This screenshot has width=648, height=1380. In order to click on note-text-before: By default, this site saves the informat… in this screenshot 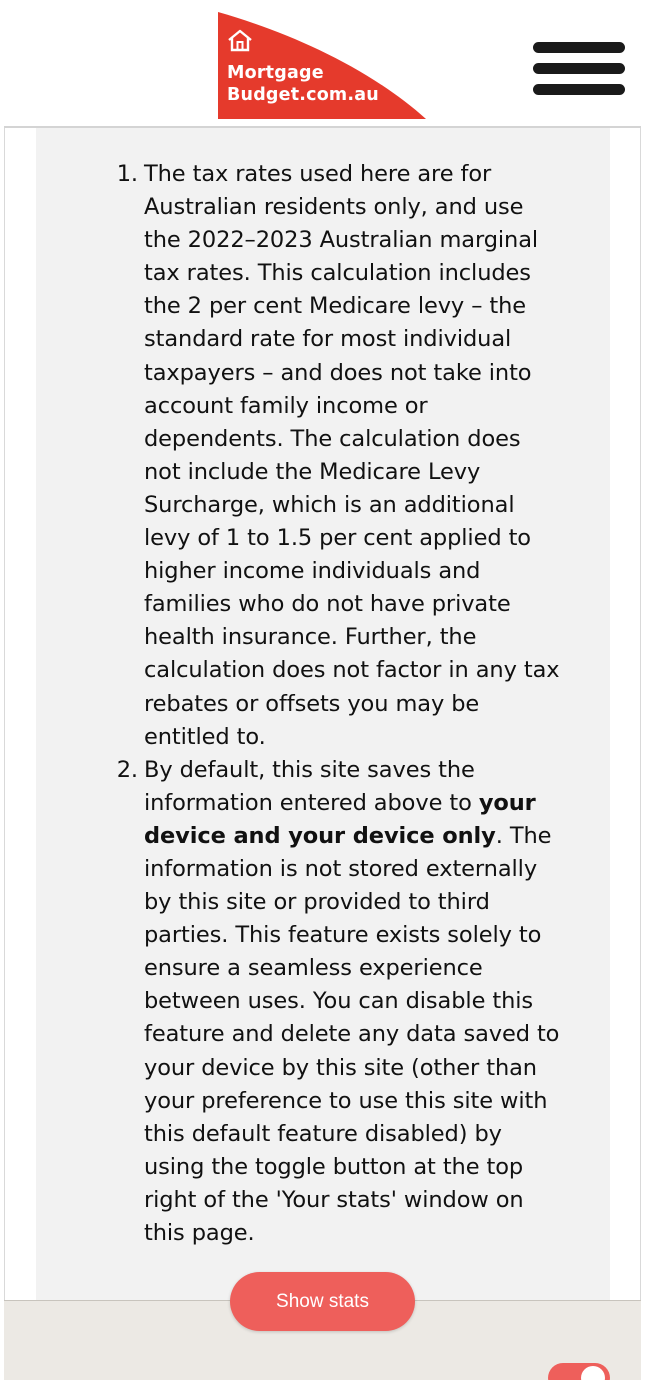, I will do `click(311, 786)`.